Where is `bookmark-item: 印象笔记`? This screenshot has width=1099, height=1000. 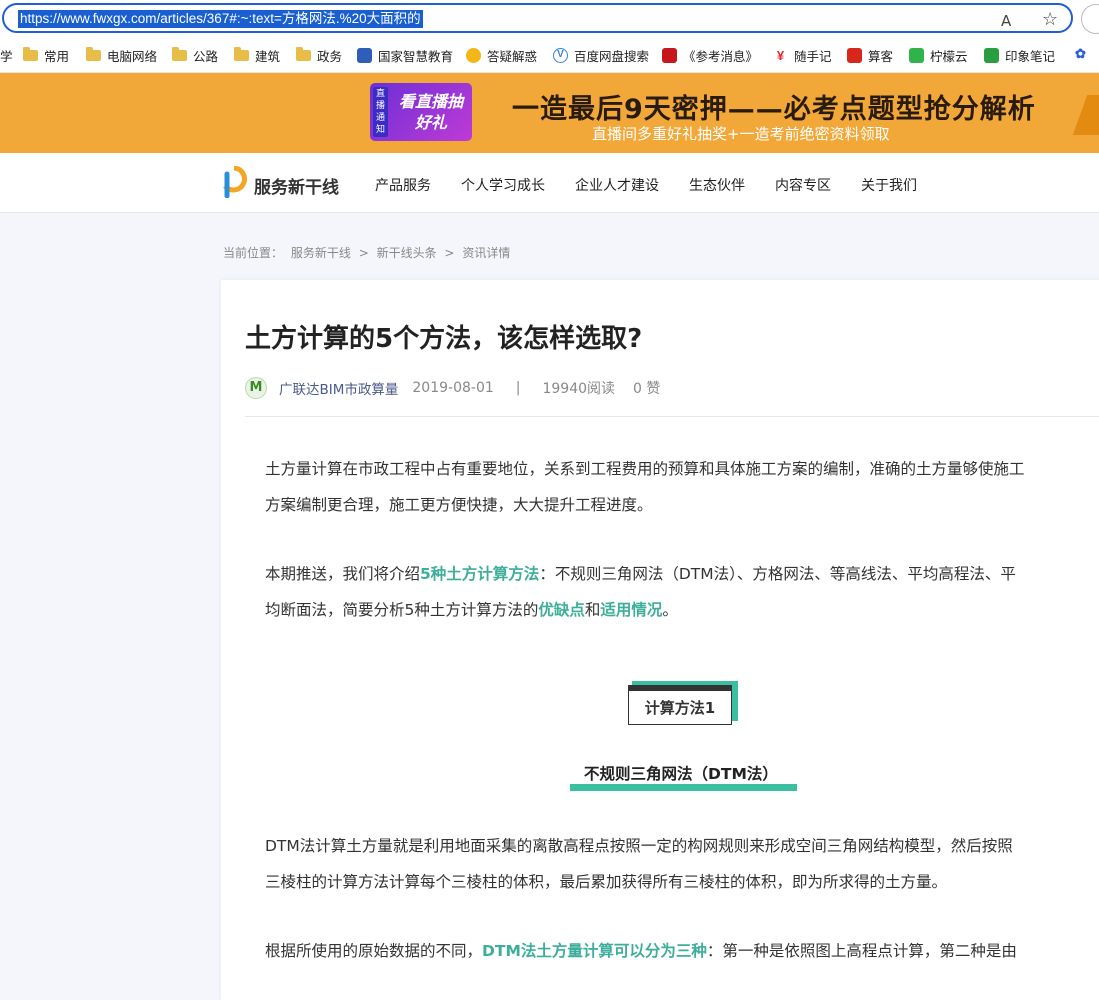
bookmark-item: 印象笔记 is located at coordinates (1019, 55).